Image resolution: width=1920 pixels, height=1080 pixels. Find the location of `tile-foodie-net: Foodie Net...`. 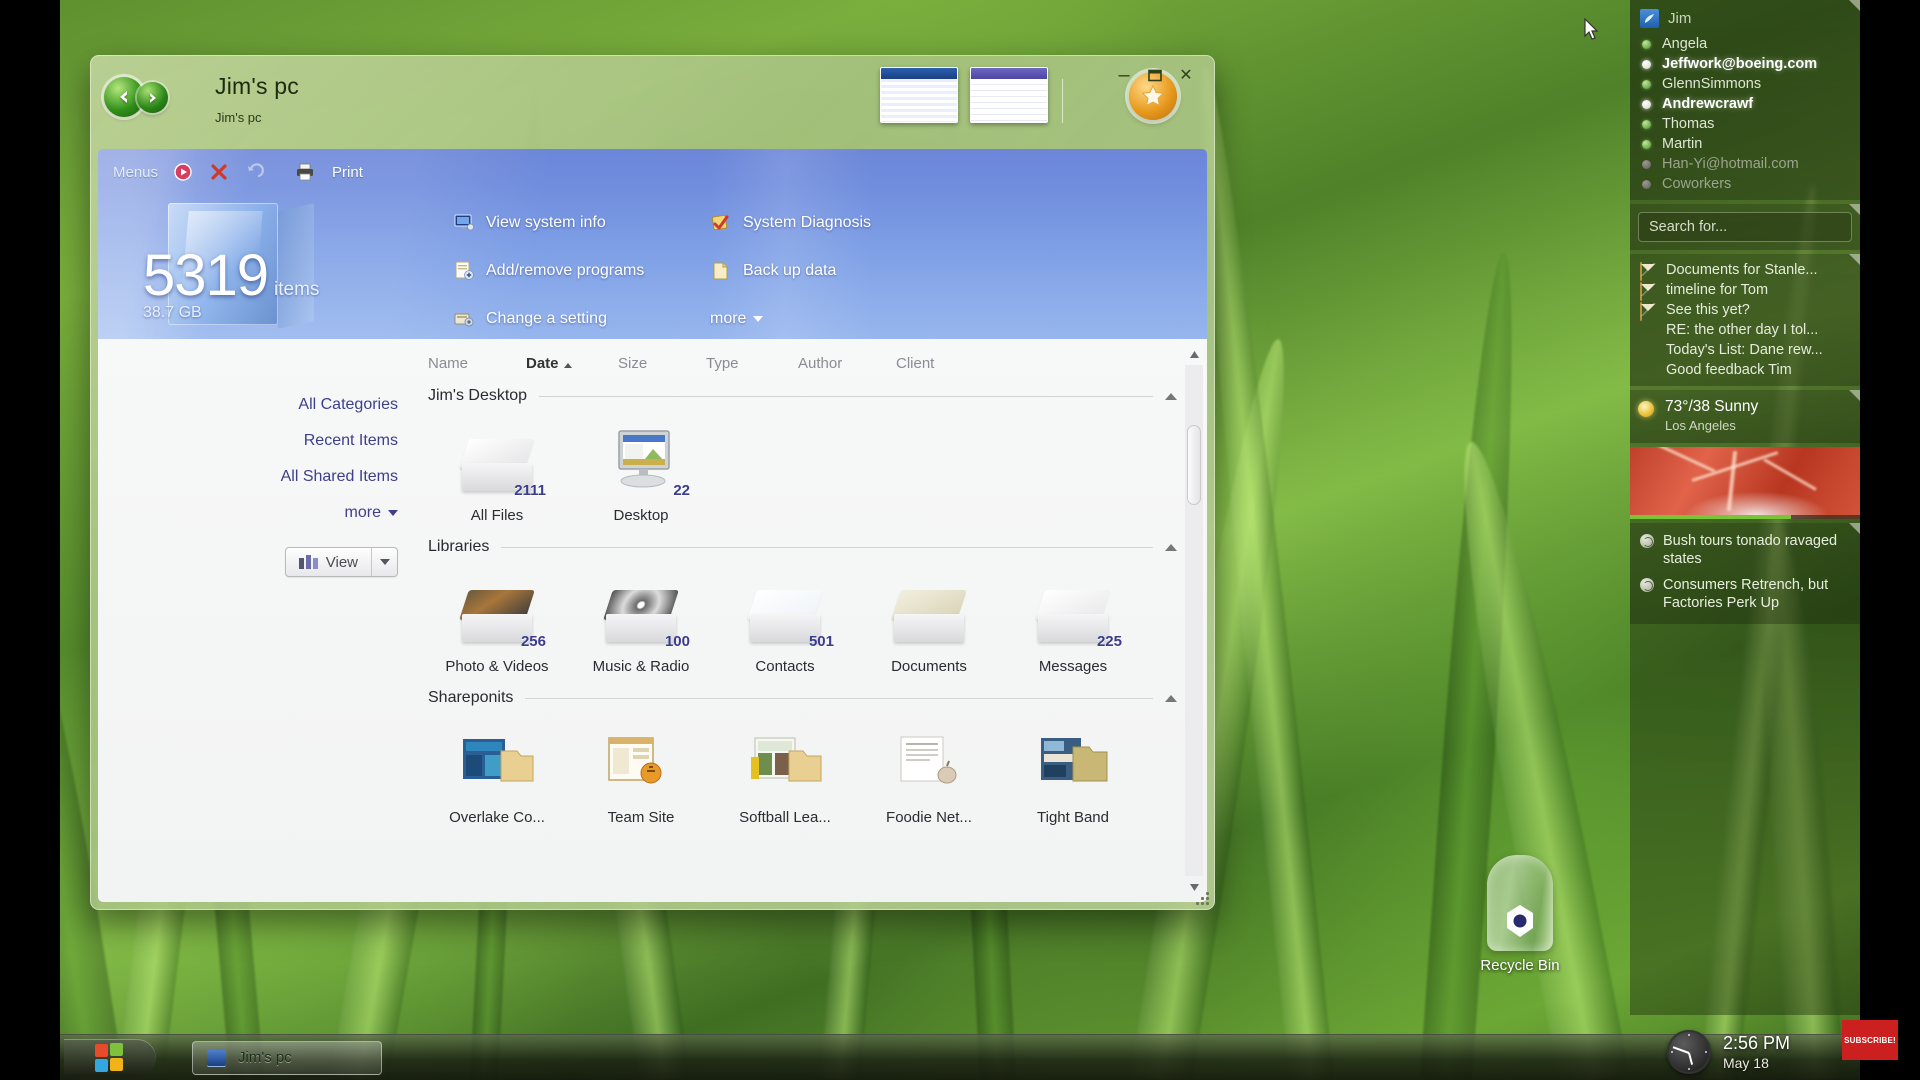

tile-foodie-net: Foodie Net... is located at coordinates (929, 773).